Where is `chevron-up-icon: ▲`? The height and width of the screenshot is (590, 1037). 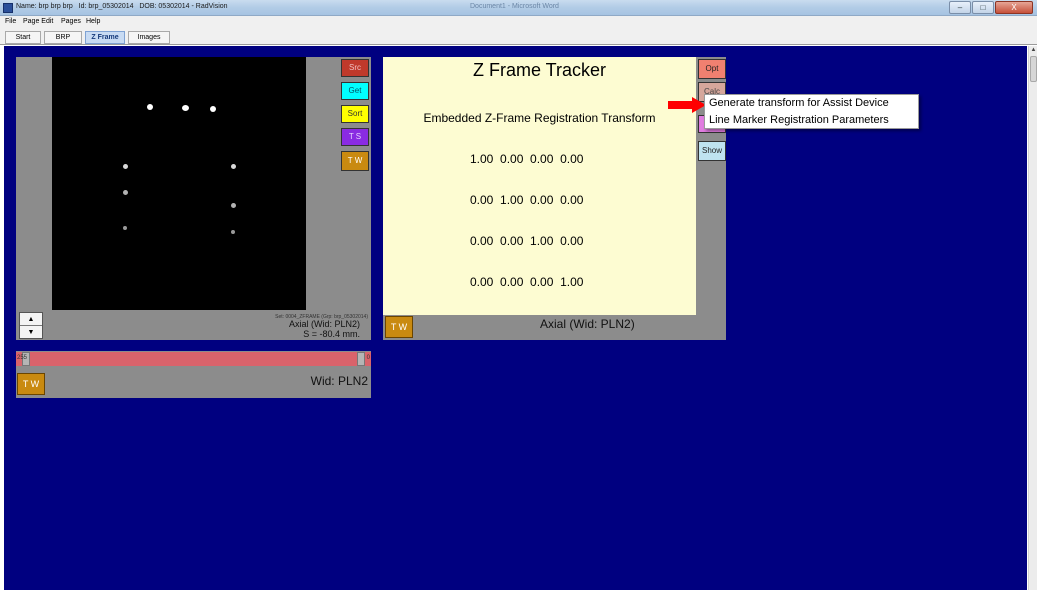 chevron-up-icon: ▲ is located at coordinates (31, 319).